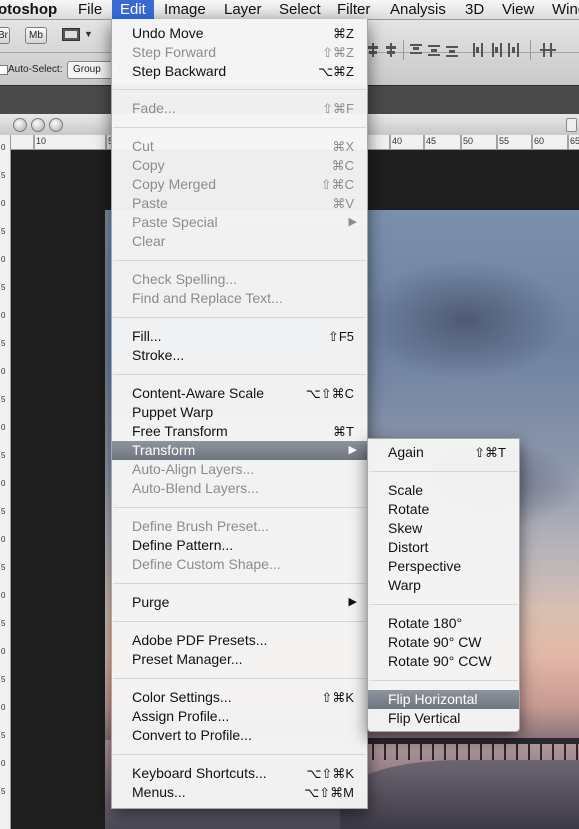 This screenshot has height=829, width=579. I want to click on menu-view: View, so click(518, 9).